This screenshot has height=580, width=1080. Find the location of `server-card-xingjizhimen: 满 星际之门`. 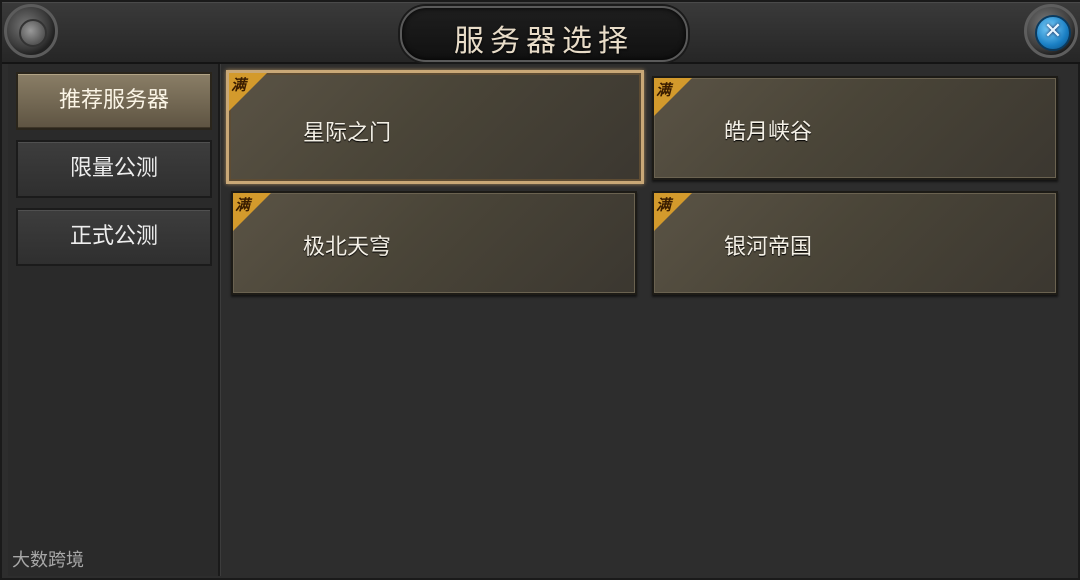

server-card-xingjizhimen: 满 星际之门 is located at coordinates (435, 127).